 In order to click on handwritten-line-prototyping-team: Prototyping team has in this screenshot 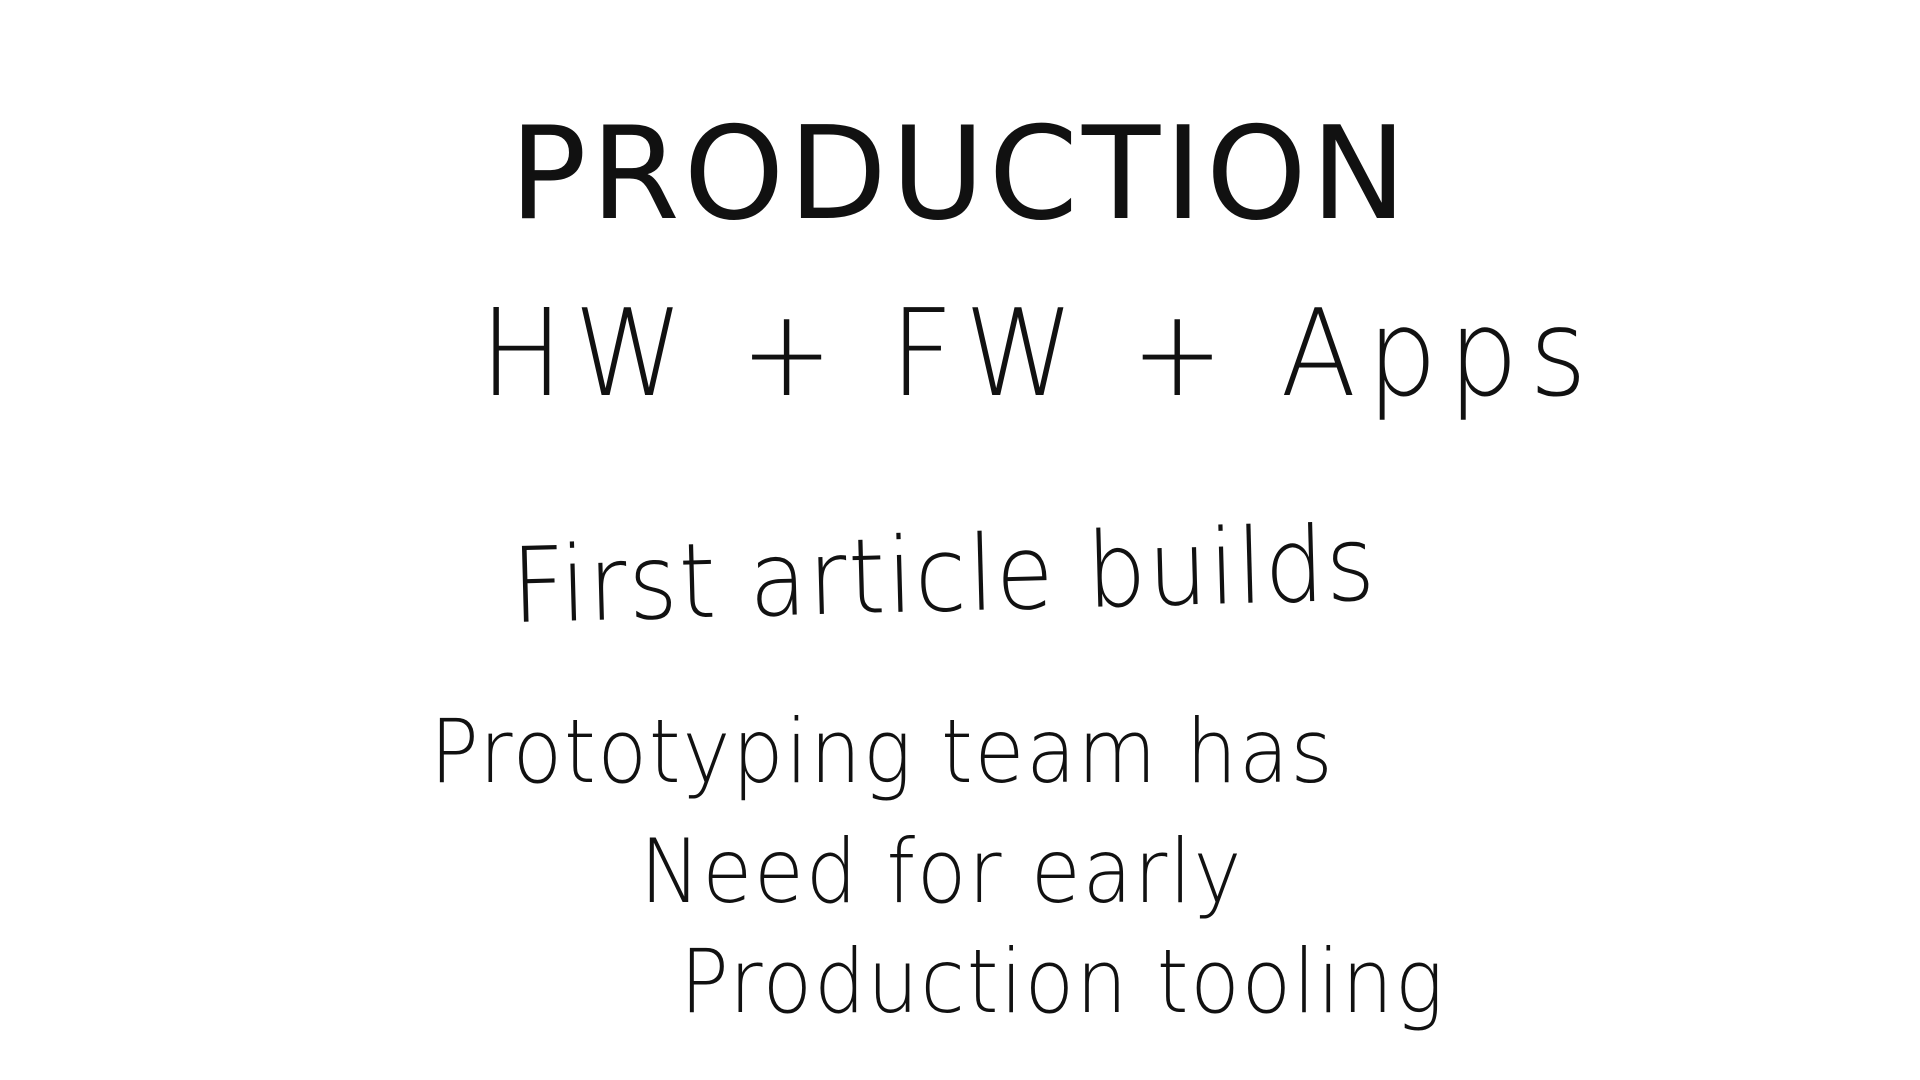, I will do `click(882, 751)`.